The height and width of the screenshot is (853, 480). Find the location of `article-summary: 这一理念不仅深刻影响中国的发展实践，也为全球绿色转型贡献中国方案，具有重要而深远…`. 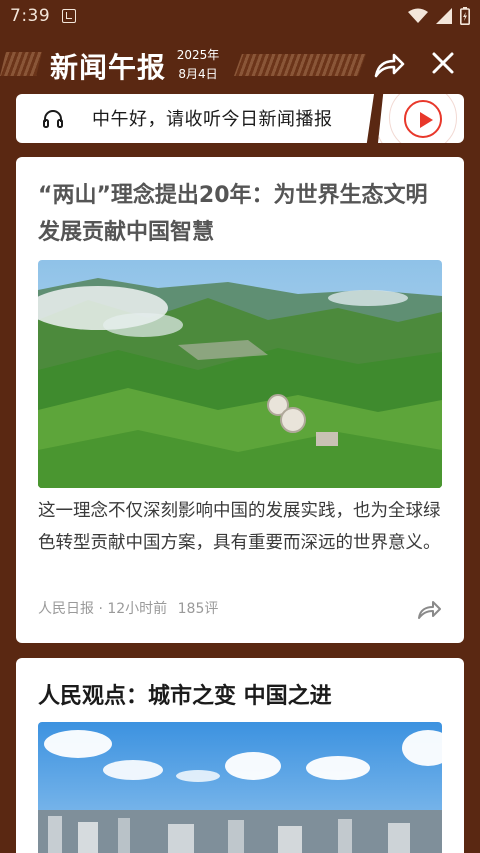

article-summary: 这一理念不仅深刻影响中国的发展实践，也为全球绿色转型贡献中国方案，具有重要而深远… is located at coordinates (239, 527).